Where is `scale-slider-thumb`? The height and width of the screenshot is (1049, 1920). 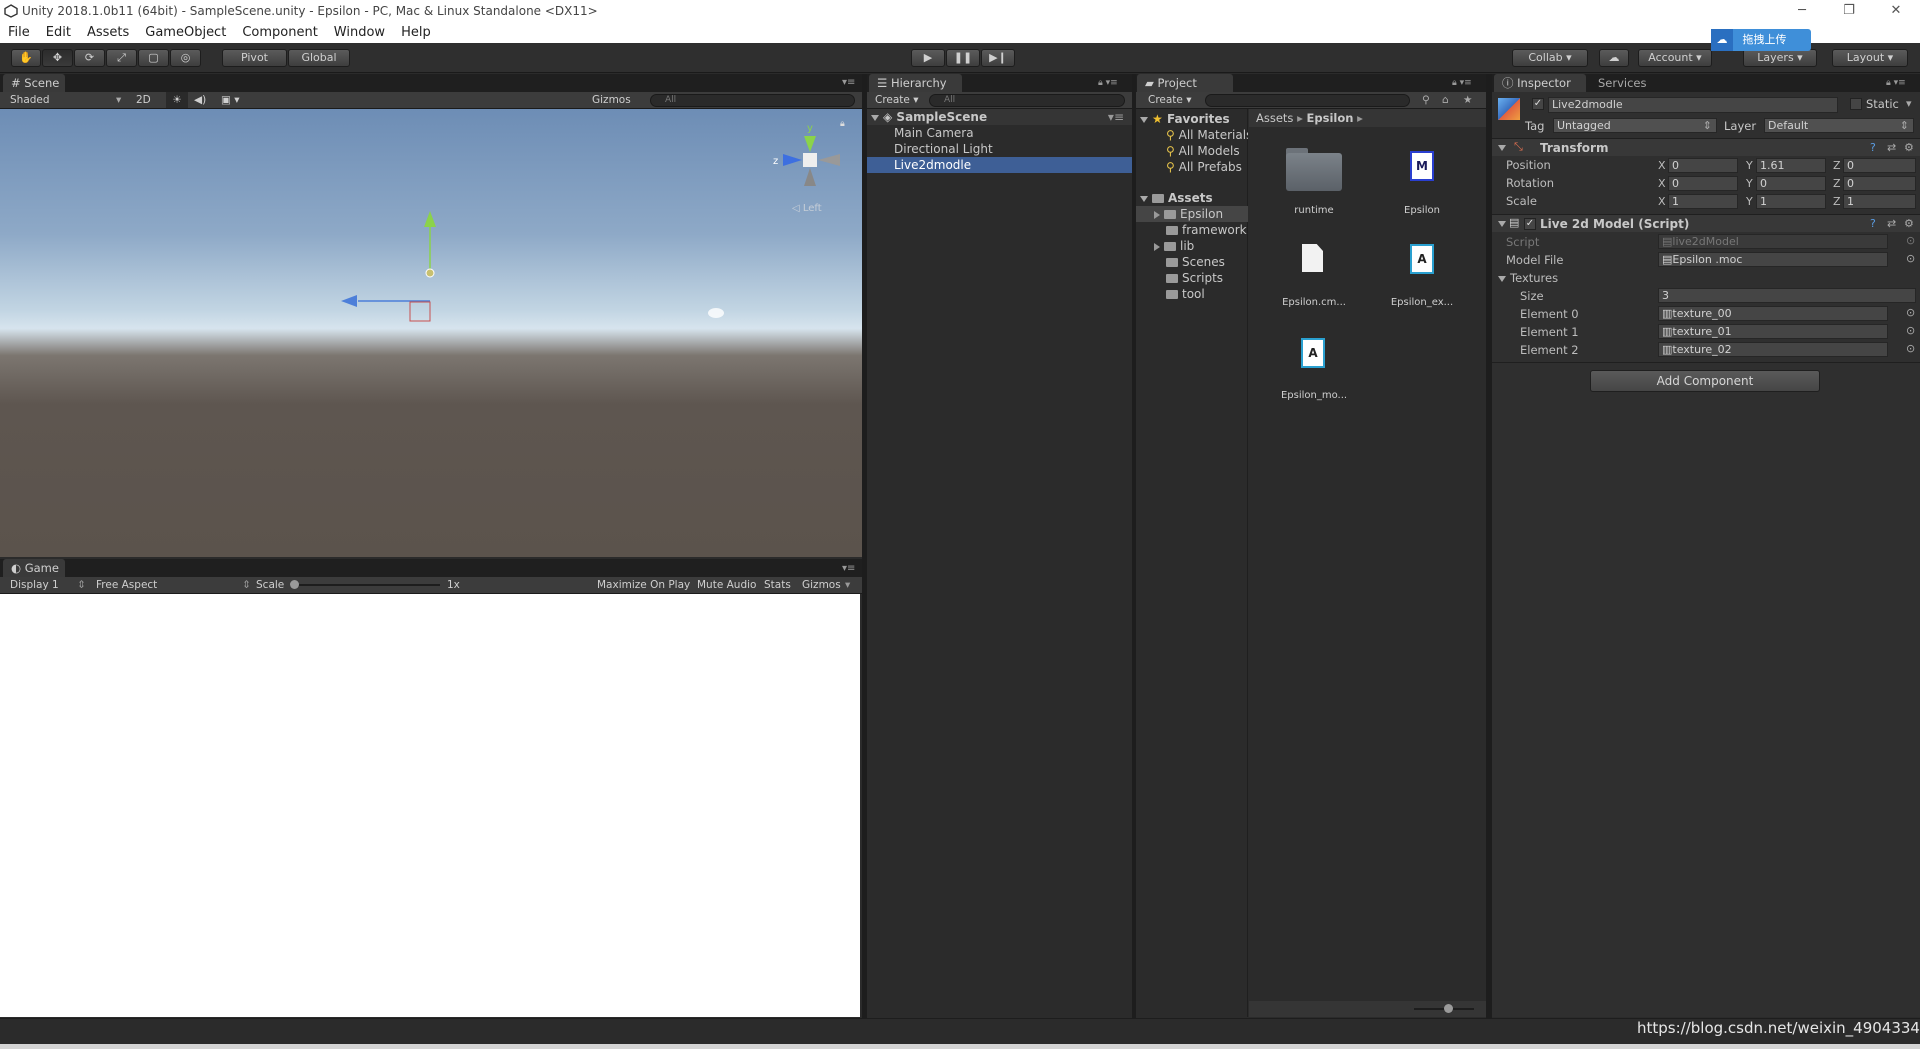
scale-slider-thumb is located at coordinates (294, 584).